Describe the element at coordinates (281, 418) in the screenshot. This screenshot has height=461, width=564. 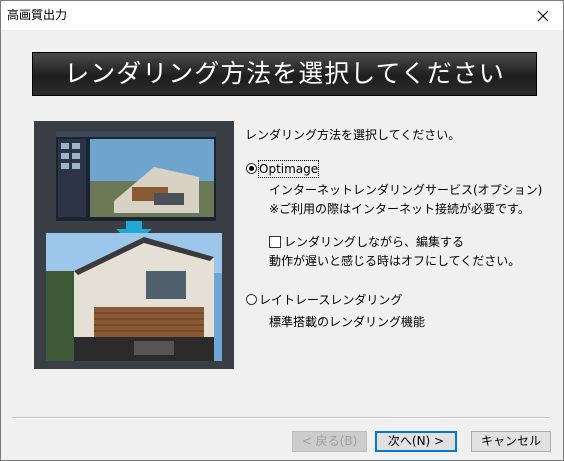
I see `footer-separator` at that location.